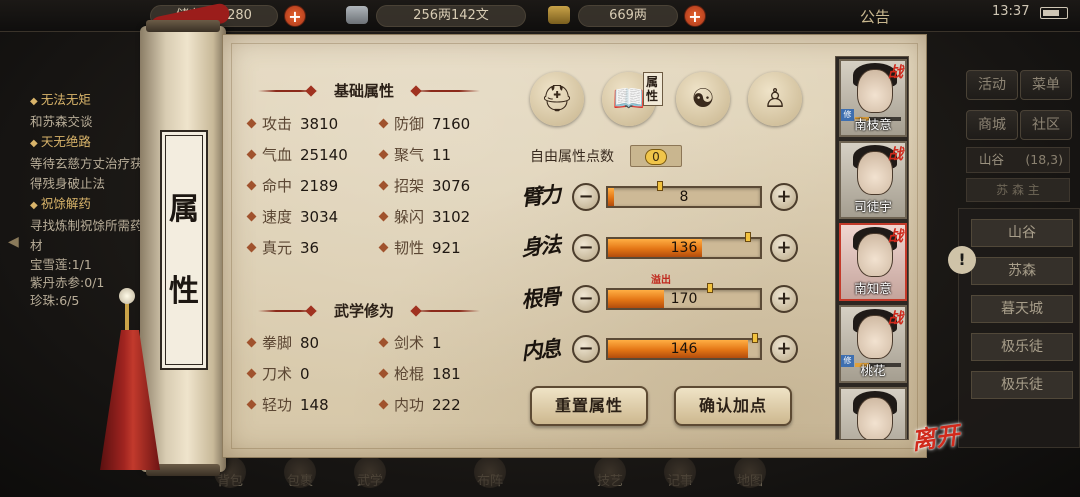 The image size is (1080, 497). Describe the element at coordinates (287, 405) in the screenshot. I see `stat-lightness: 轻功 148` at that location.